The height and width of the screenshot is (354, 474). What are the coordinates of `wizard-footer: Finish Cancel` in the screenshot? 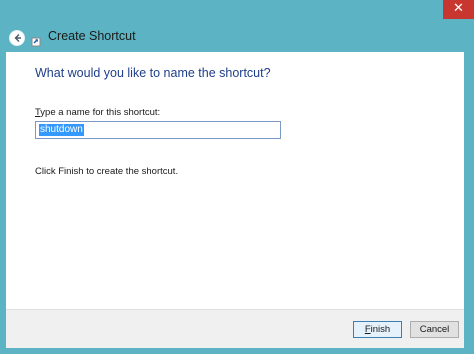 It's located at (235, 328).